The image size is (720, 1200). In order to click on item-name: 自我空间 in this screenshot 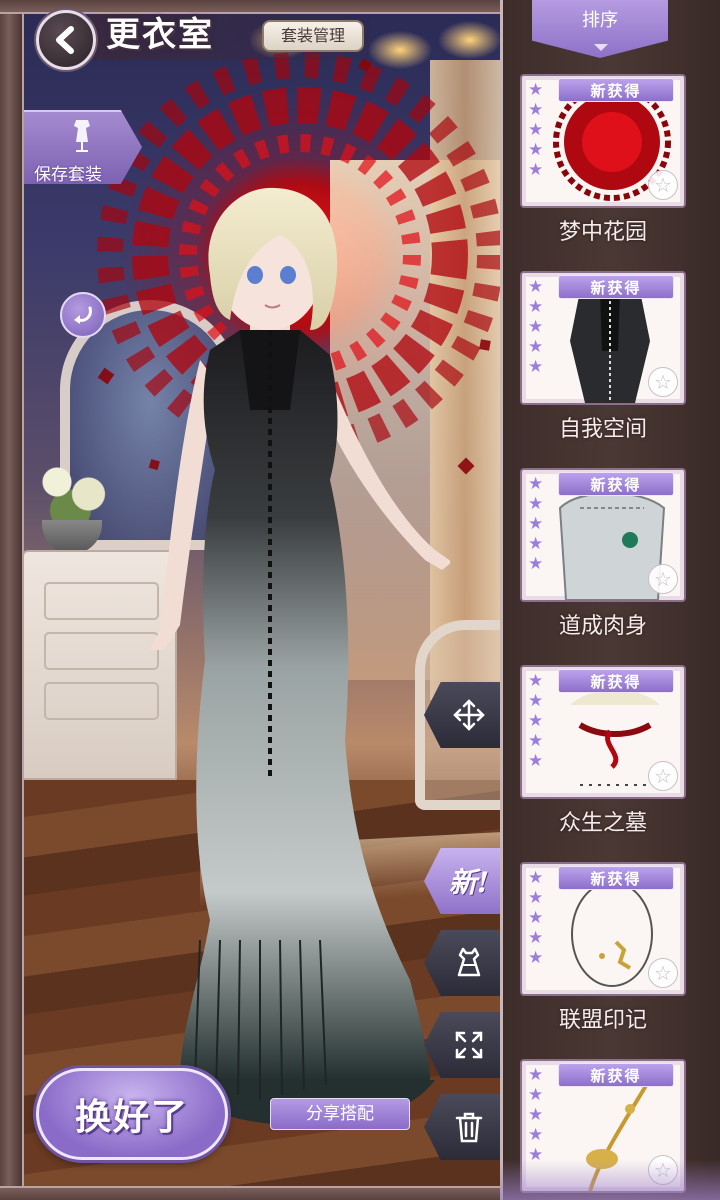, I will do `click(602, 429)`.